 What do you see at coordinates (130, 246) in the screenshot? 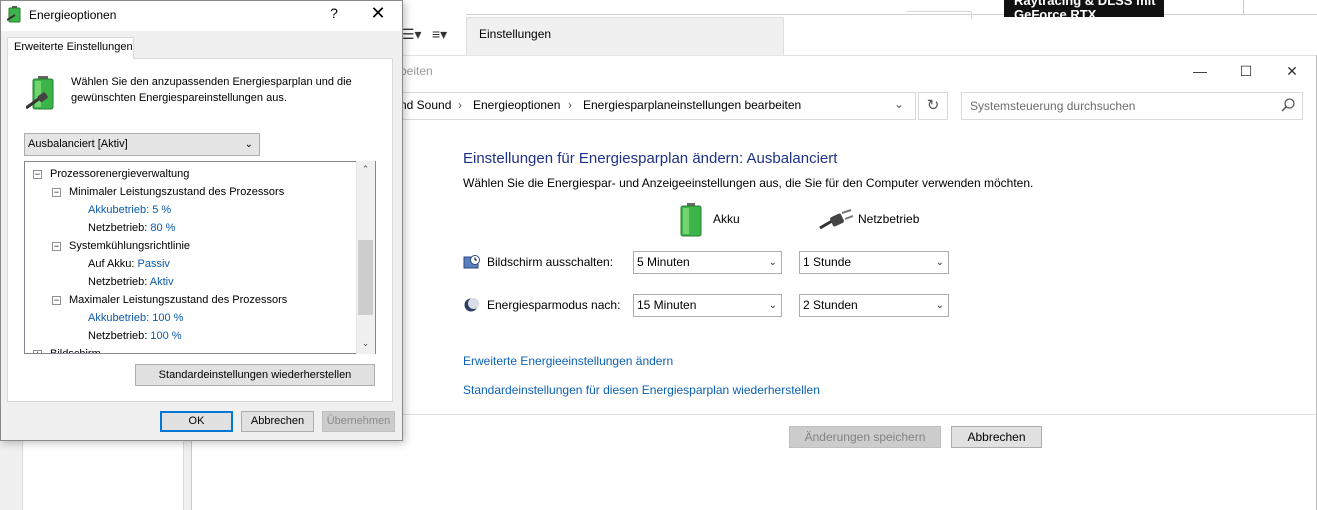
I see `tree-node-label: Systemkühlungsrichtlinie` at bounding box center [130, 246].